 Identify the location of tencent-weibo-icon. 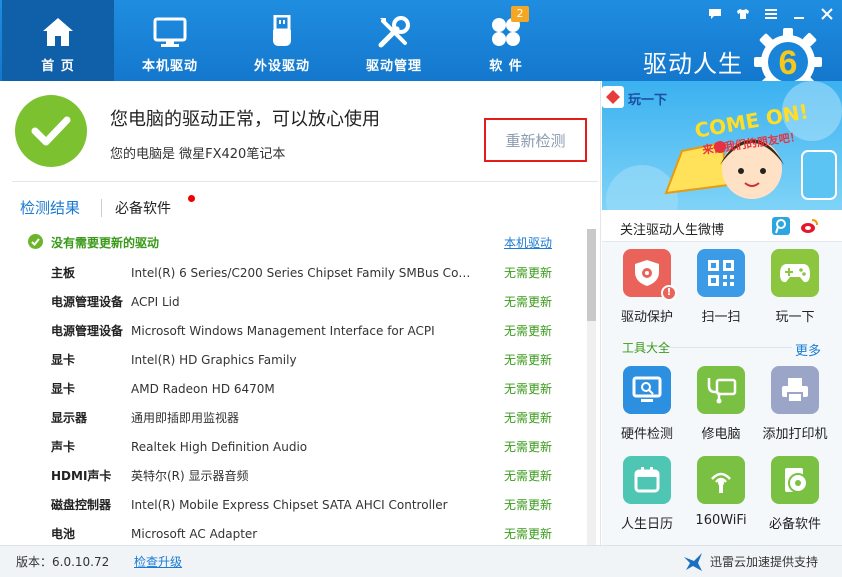
(781, 226).